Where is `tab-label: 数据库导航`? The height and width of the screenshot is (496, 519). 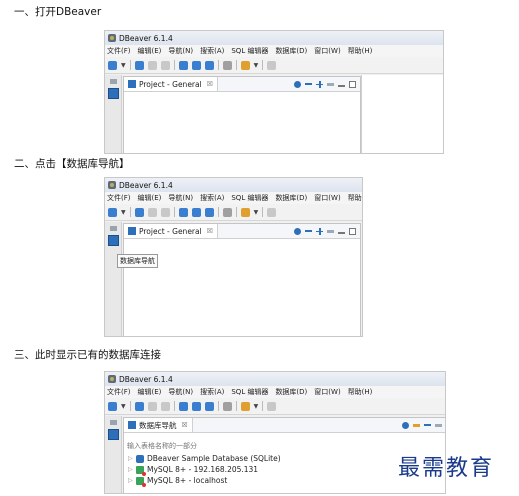 tab-label: 数据库导航 is located at coordinates (158, 425).